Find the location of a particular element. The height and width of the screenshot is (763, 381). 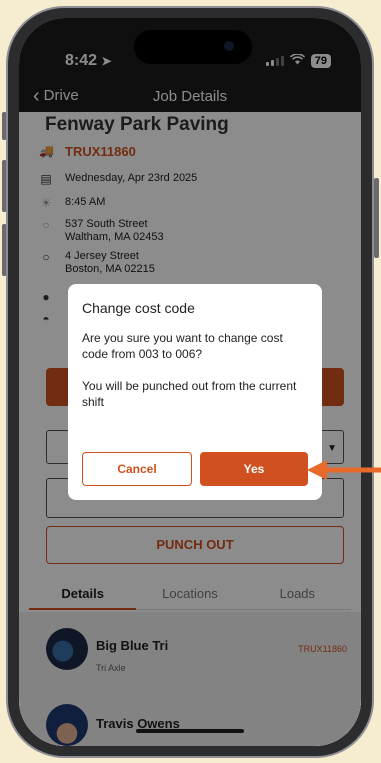

dialog-title: Change cost code is located at coordinates (138, 308).